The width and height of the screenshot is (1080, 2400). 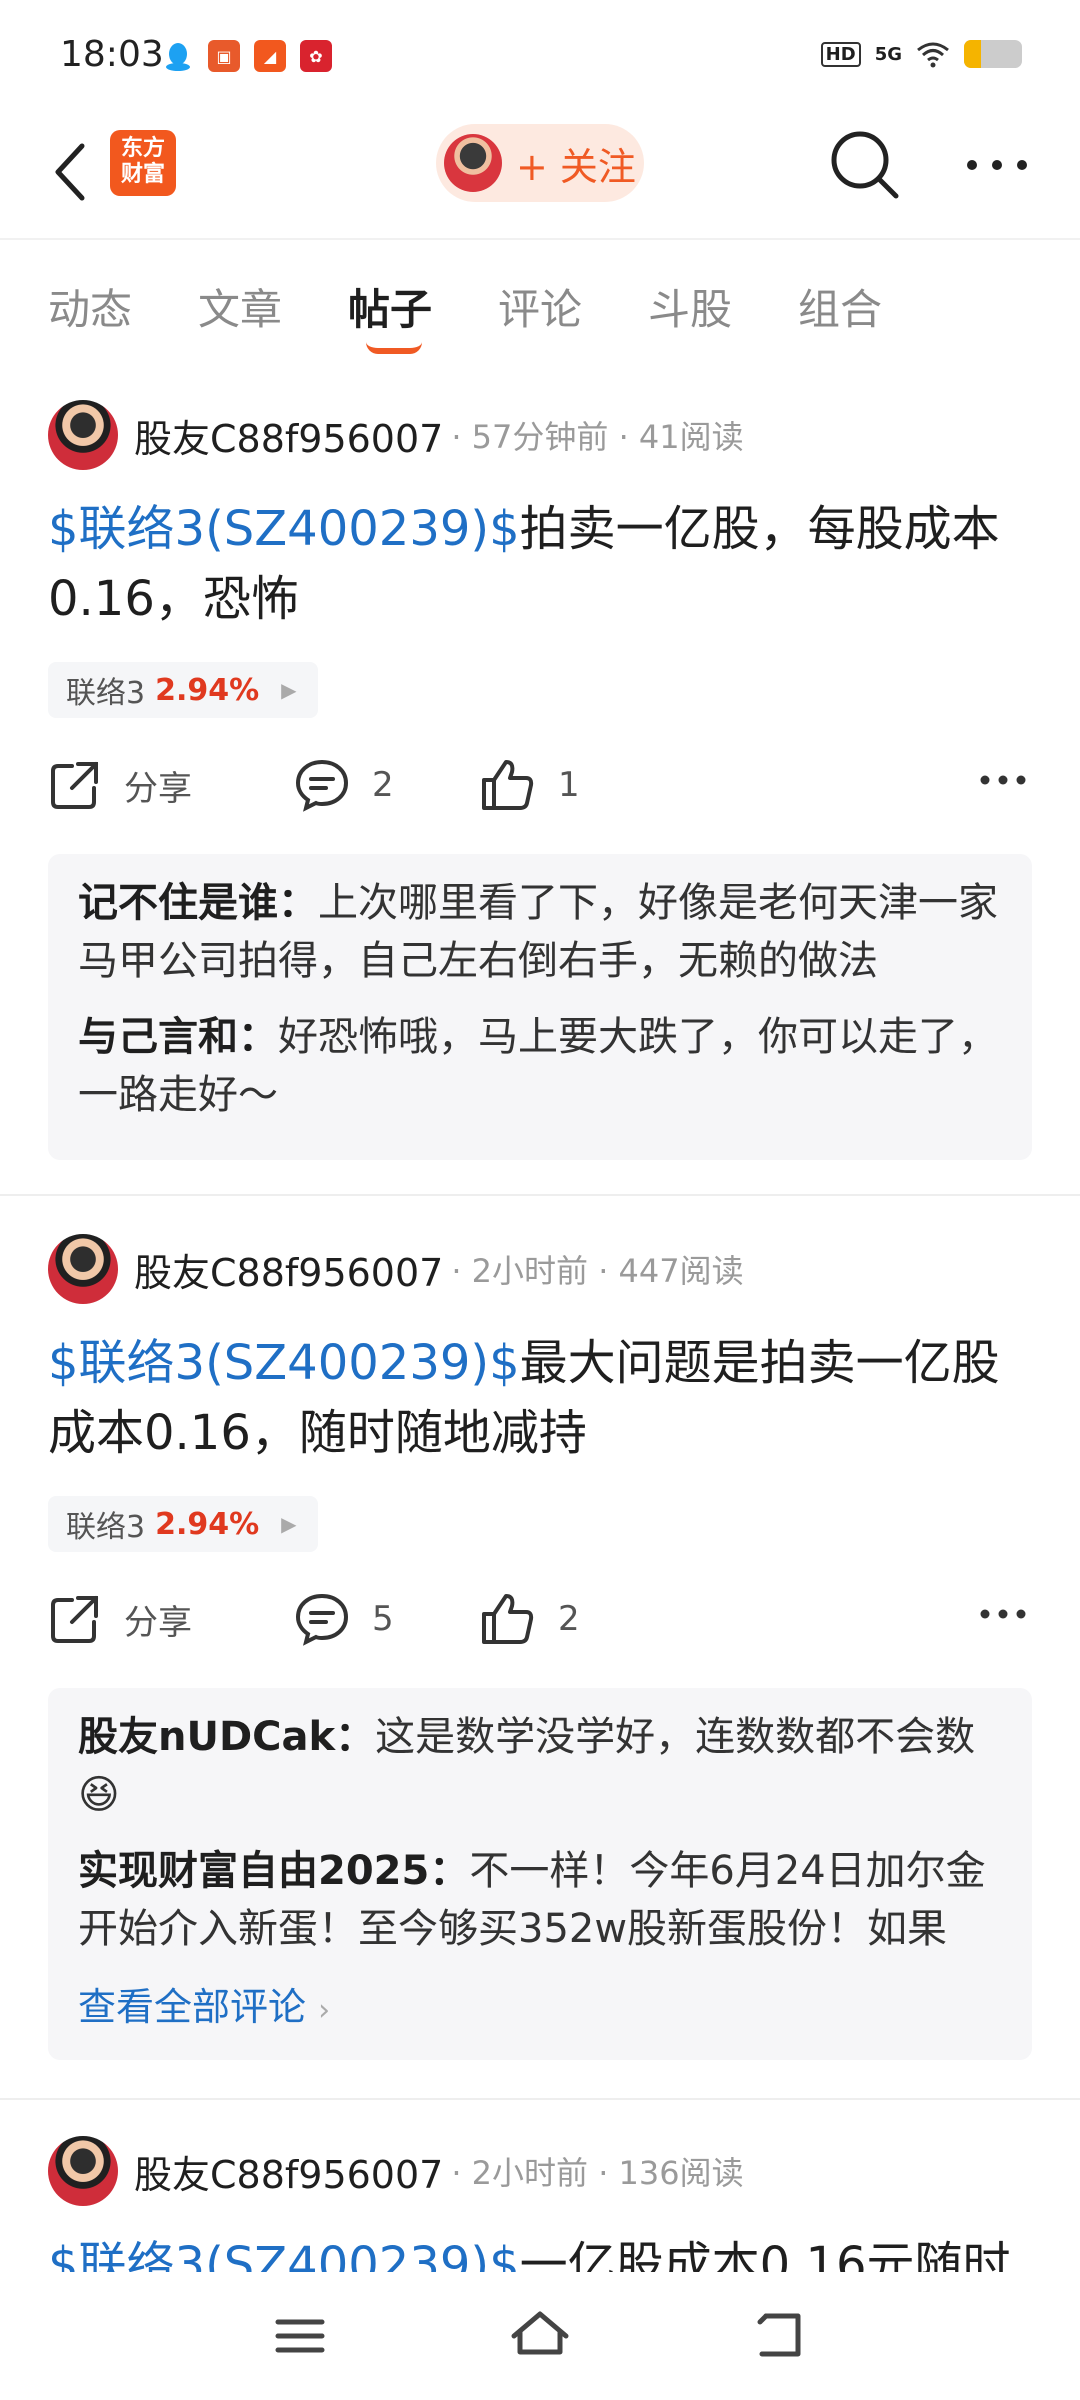 I want to click on top-header: 东方 财富 + 关注, so click(x=540, y=175).